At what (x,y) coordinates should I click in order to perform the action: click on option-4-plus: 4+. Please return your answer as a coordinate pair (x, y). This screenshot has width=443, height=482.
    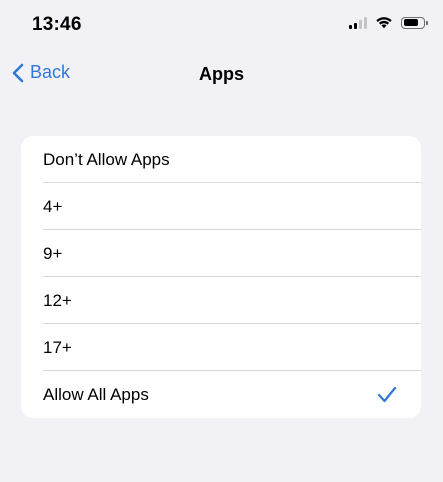
    Looking at the image, I should click on (221, 206).